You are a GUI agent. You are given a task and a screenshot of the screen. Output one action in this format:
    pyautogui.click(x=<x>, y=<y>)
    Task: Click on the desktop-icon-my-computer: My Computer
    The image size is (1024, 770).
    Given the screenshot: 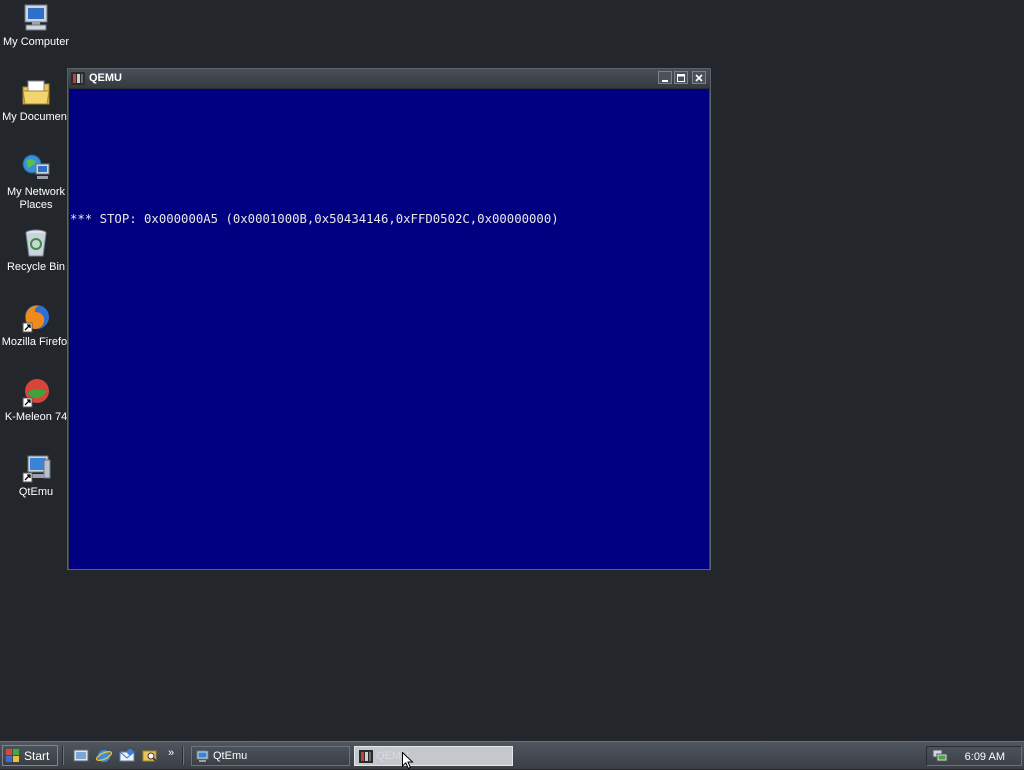 What is the action you would take?
    pyautogui.click(x=36, y=25)
    